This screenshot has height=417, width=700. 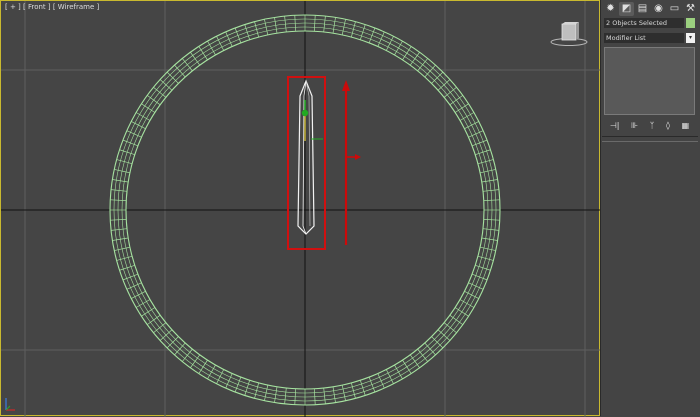 I want to click on display-tab-icon: ▭, so click(x=674, y=9).